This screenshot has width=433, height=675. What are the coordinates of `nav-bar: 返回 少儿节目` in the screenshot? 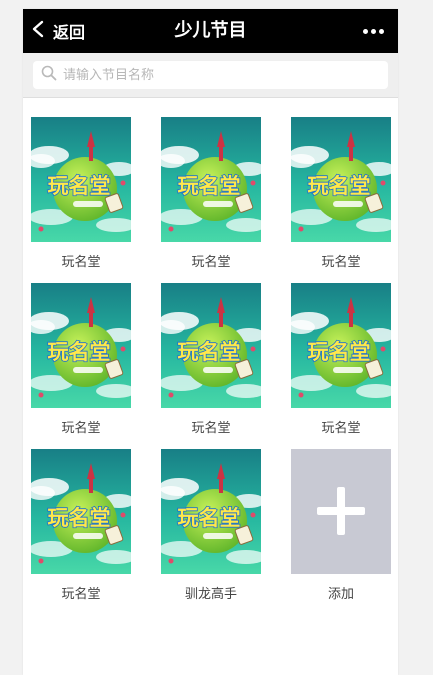 It's located at (210, 31).